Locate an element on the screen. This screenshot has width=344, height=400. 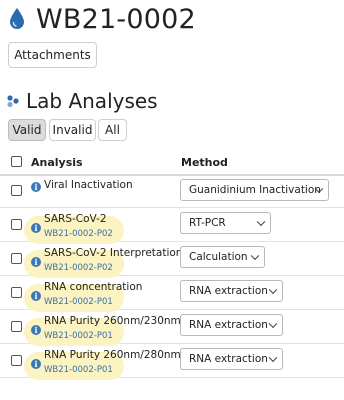
method-select-value: RT-PCR is located at coordinates (207, 223).